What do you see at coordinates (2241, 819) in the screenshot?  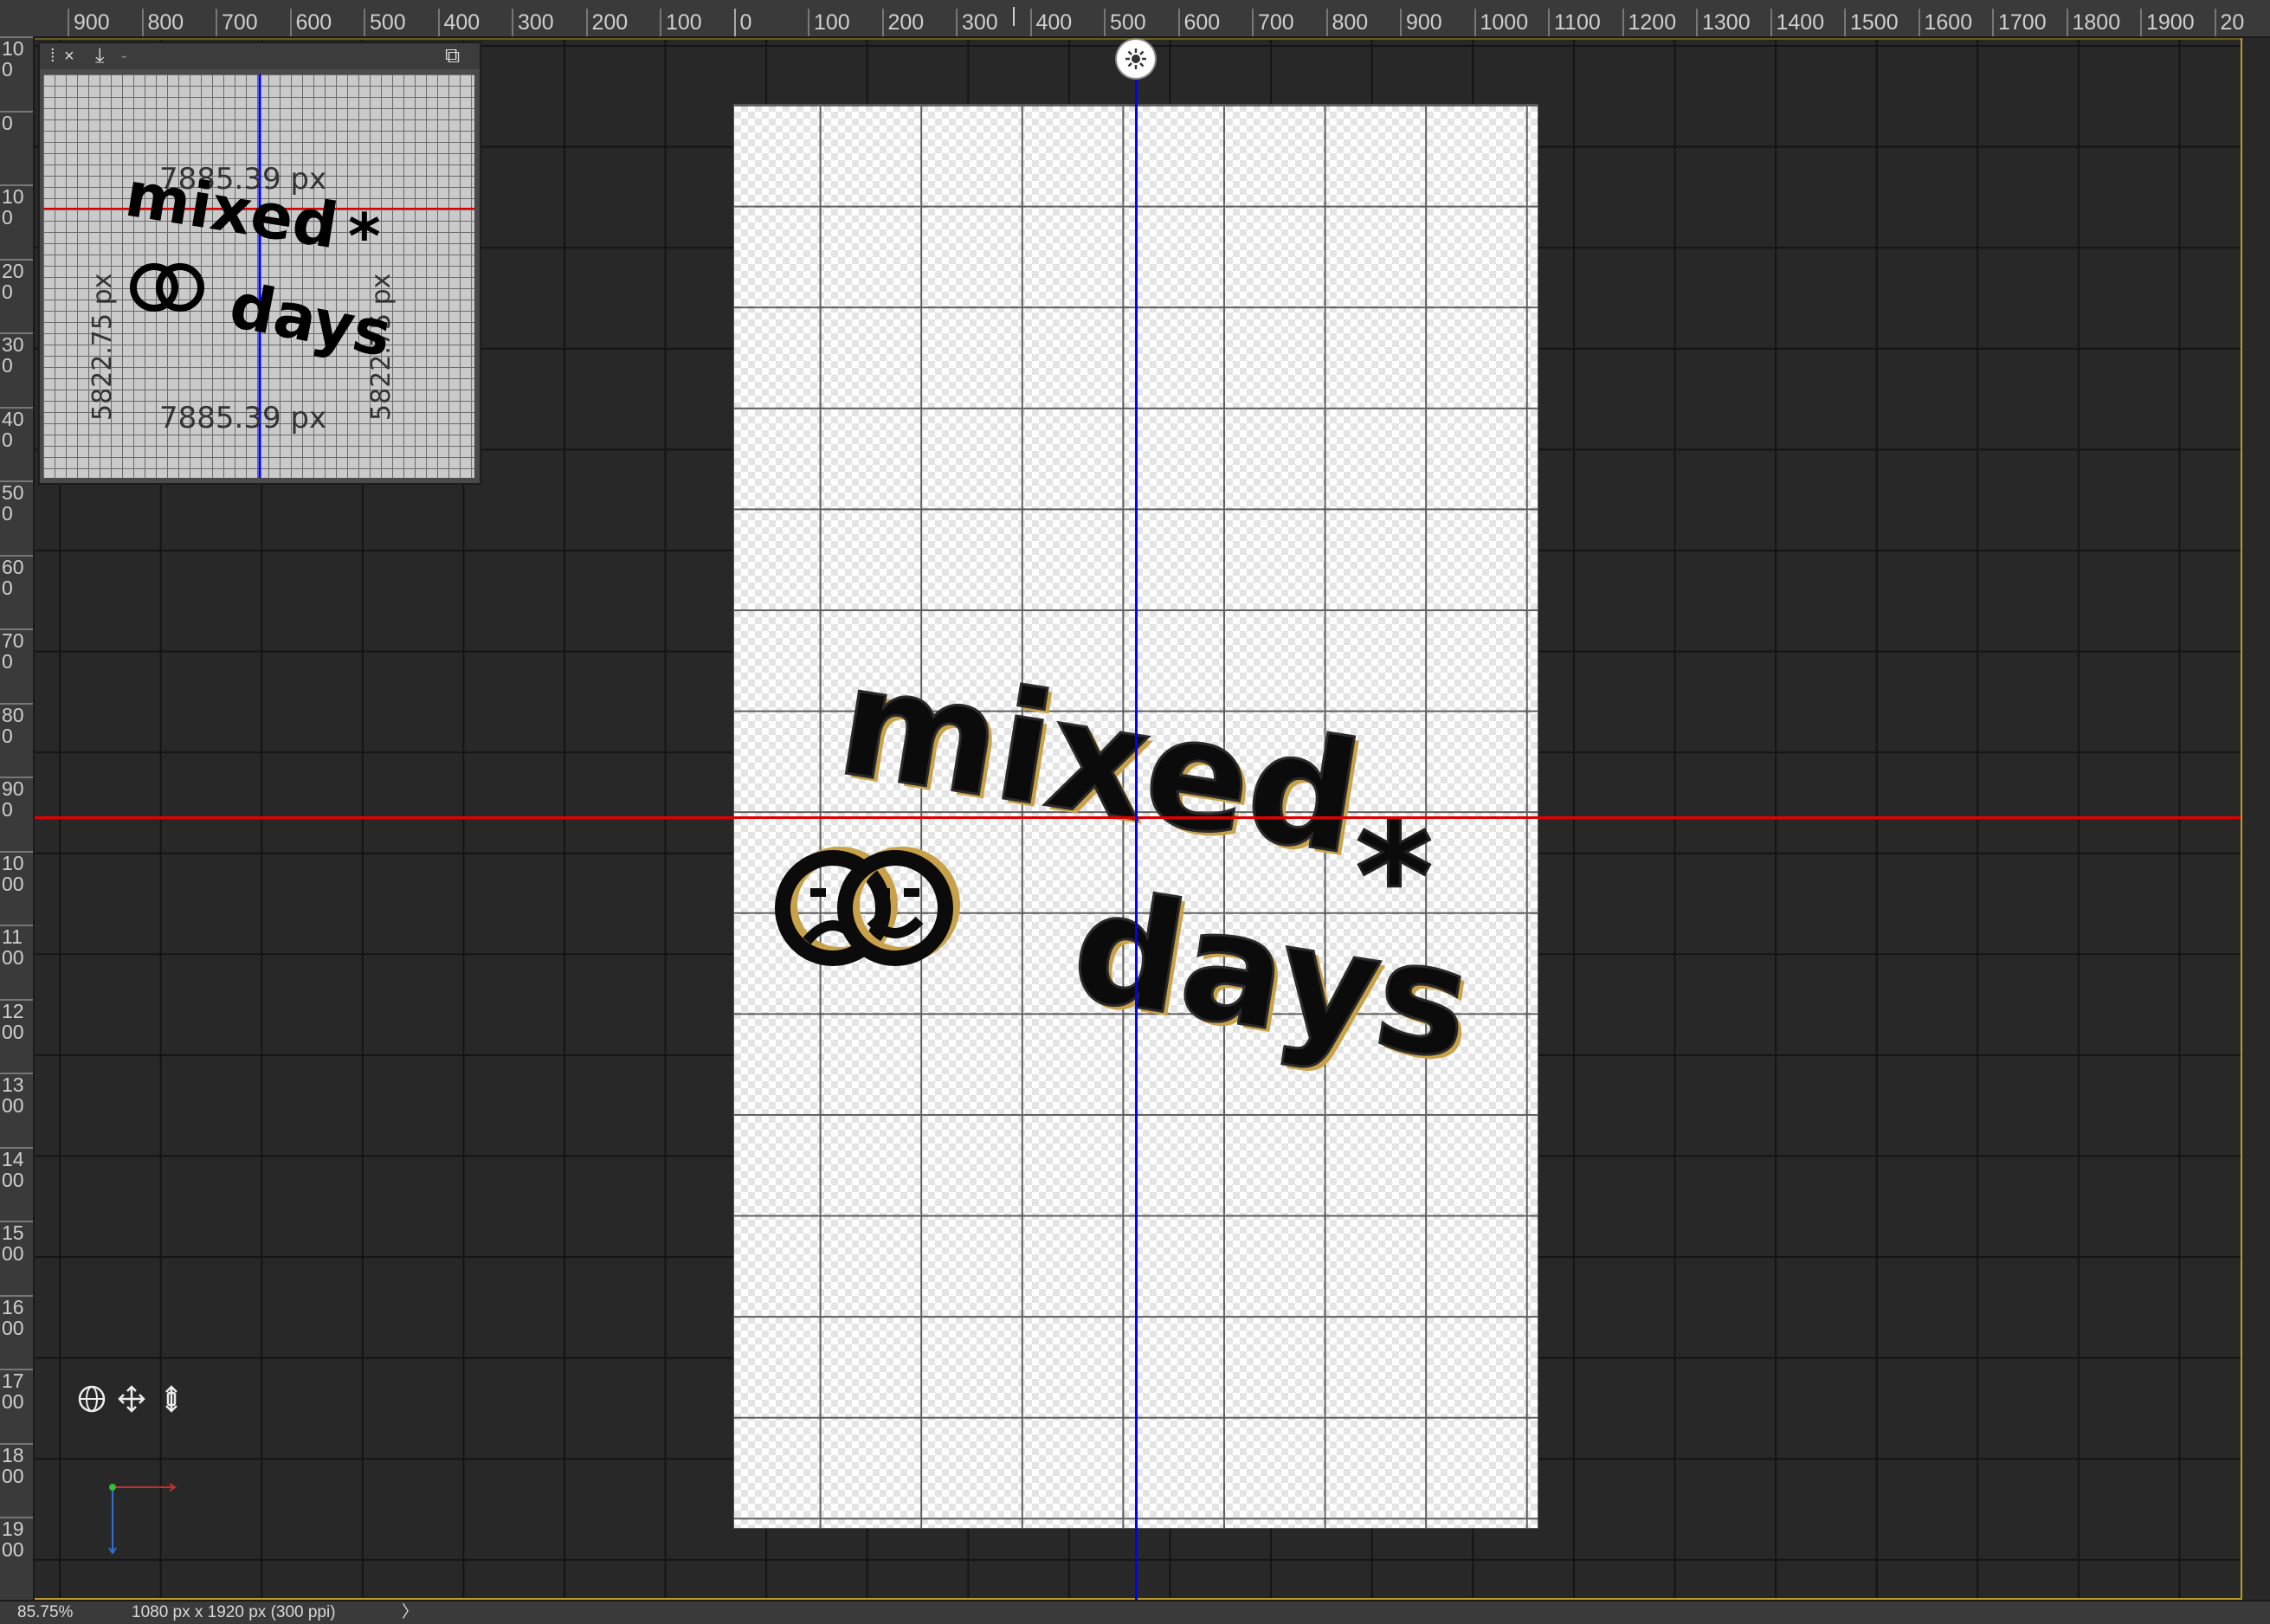 I see `workspace-border-right` at bounding box center [2241, 819].